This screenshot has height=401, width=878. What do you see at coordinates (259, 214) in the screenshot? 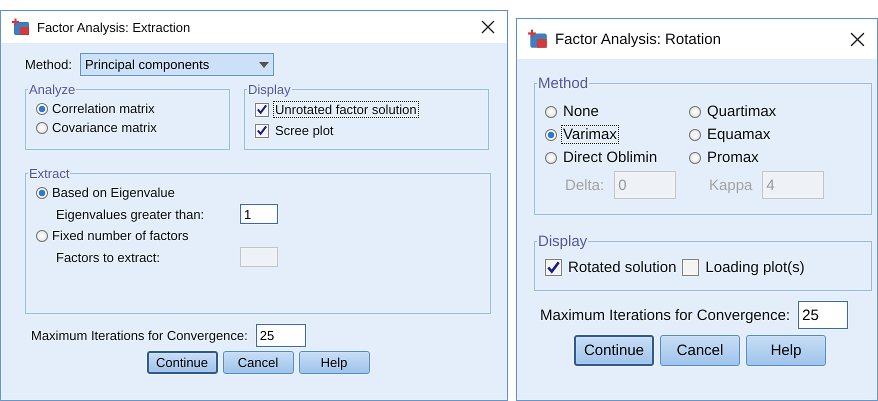
I see `input-field: 1` at bounding box center [259, 214].